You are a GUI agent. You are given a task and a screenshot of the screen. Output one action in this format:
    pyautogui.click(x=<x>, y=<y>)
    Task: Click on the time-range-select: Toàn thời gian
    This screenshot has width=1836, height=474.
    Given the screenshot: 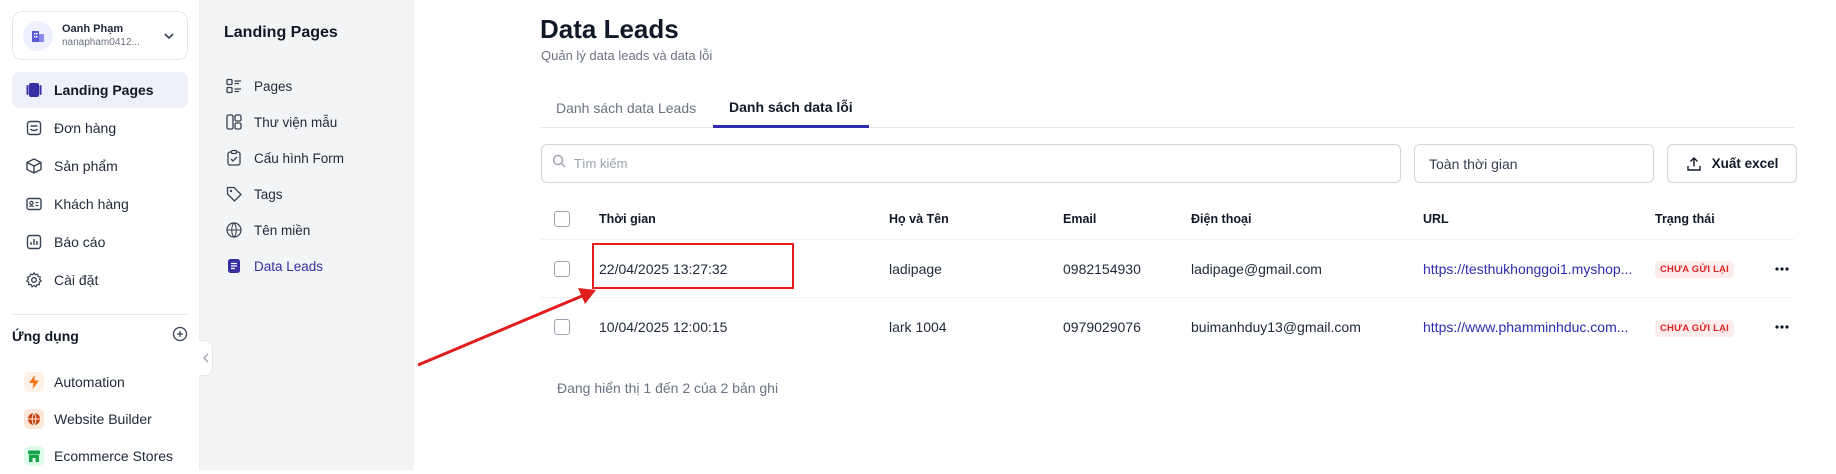 What is the action you would take?
    pyautogui.click(x=1534, y=163)
    